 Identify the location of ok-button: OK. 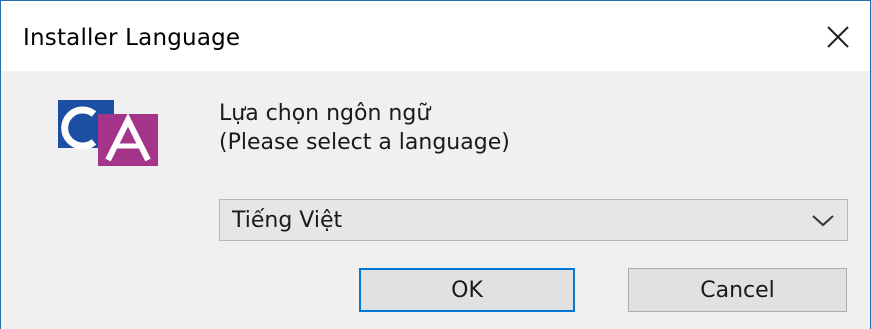
(467, 290).